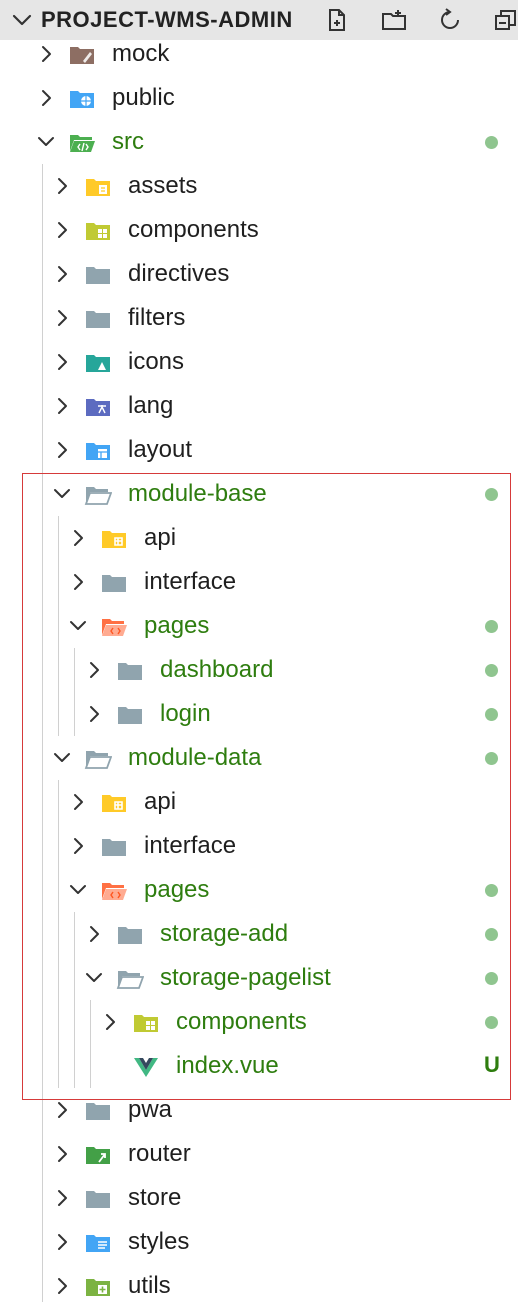  What do you see at coordinates (143, 97) in the screenshot?
I see `tree-item-label: public` at bounding box center [143, 97].